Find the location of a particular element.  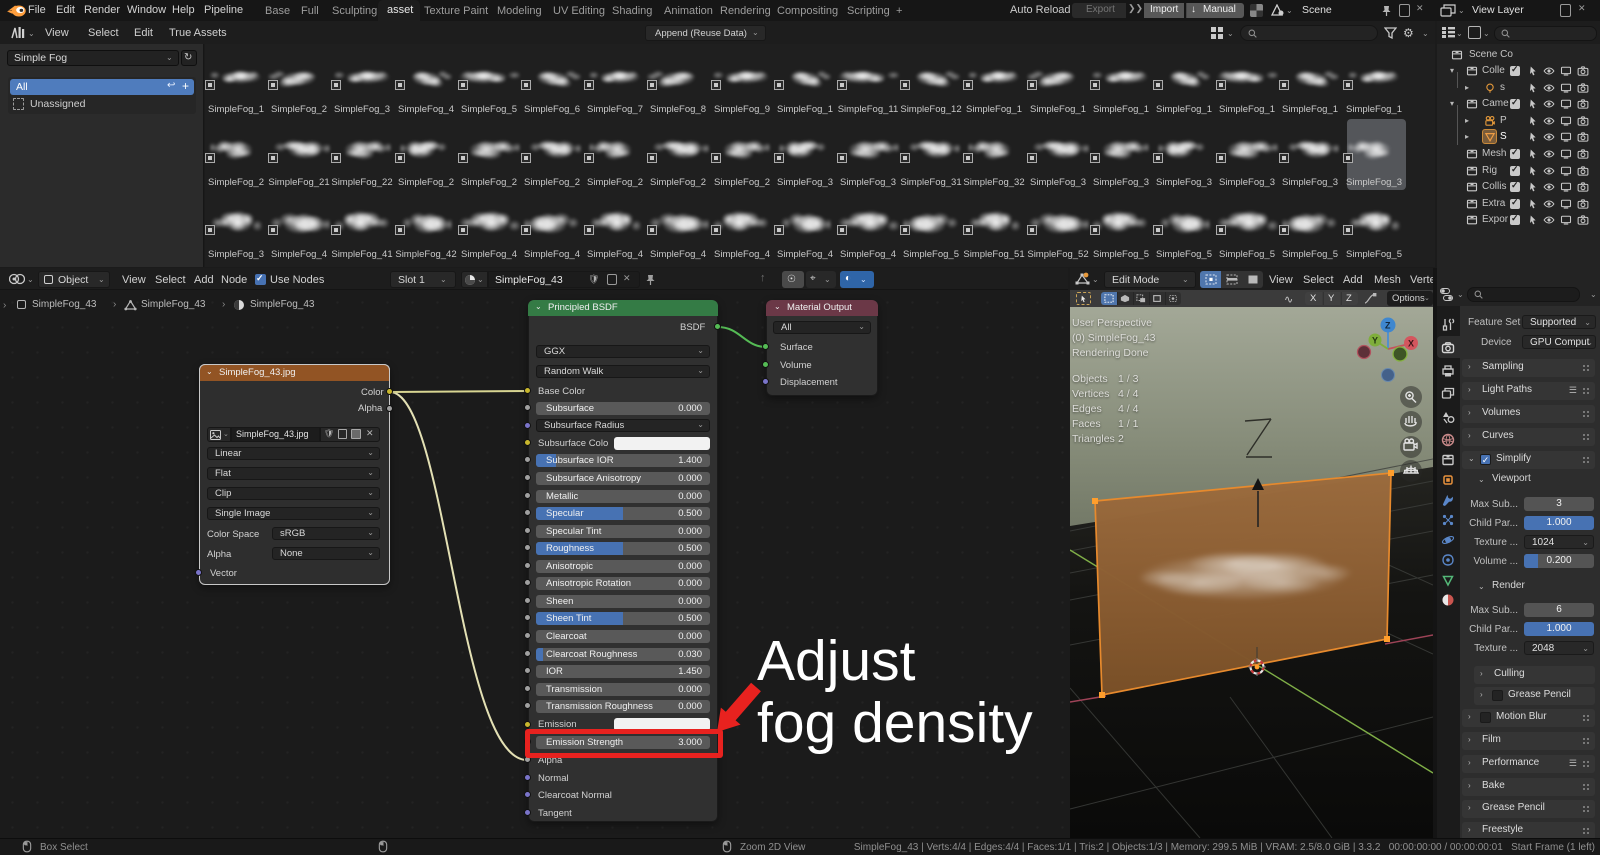

svg-text: Z is located at coordinates (1388, 326).